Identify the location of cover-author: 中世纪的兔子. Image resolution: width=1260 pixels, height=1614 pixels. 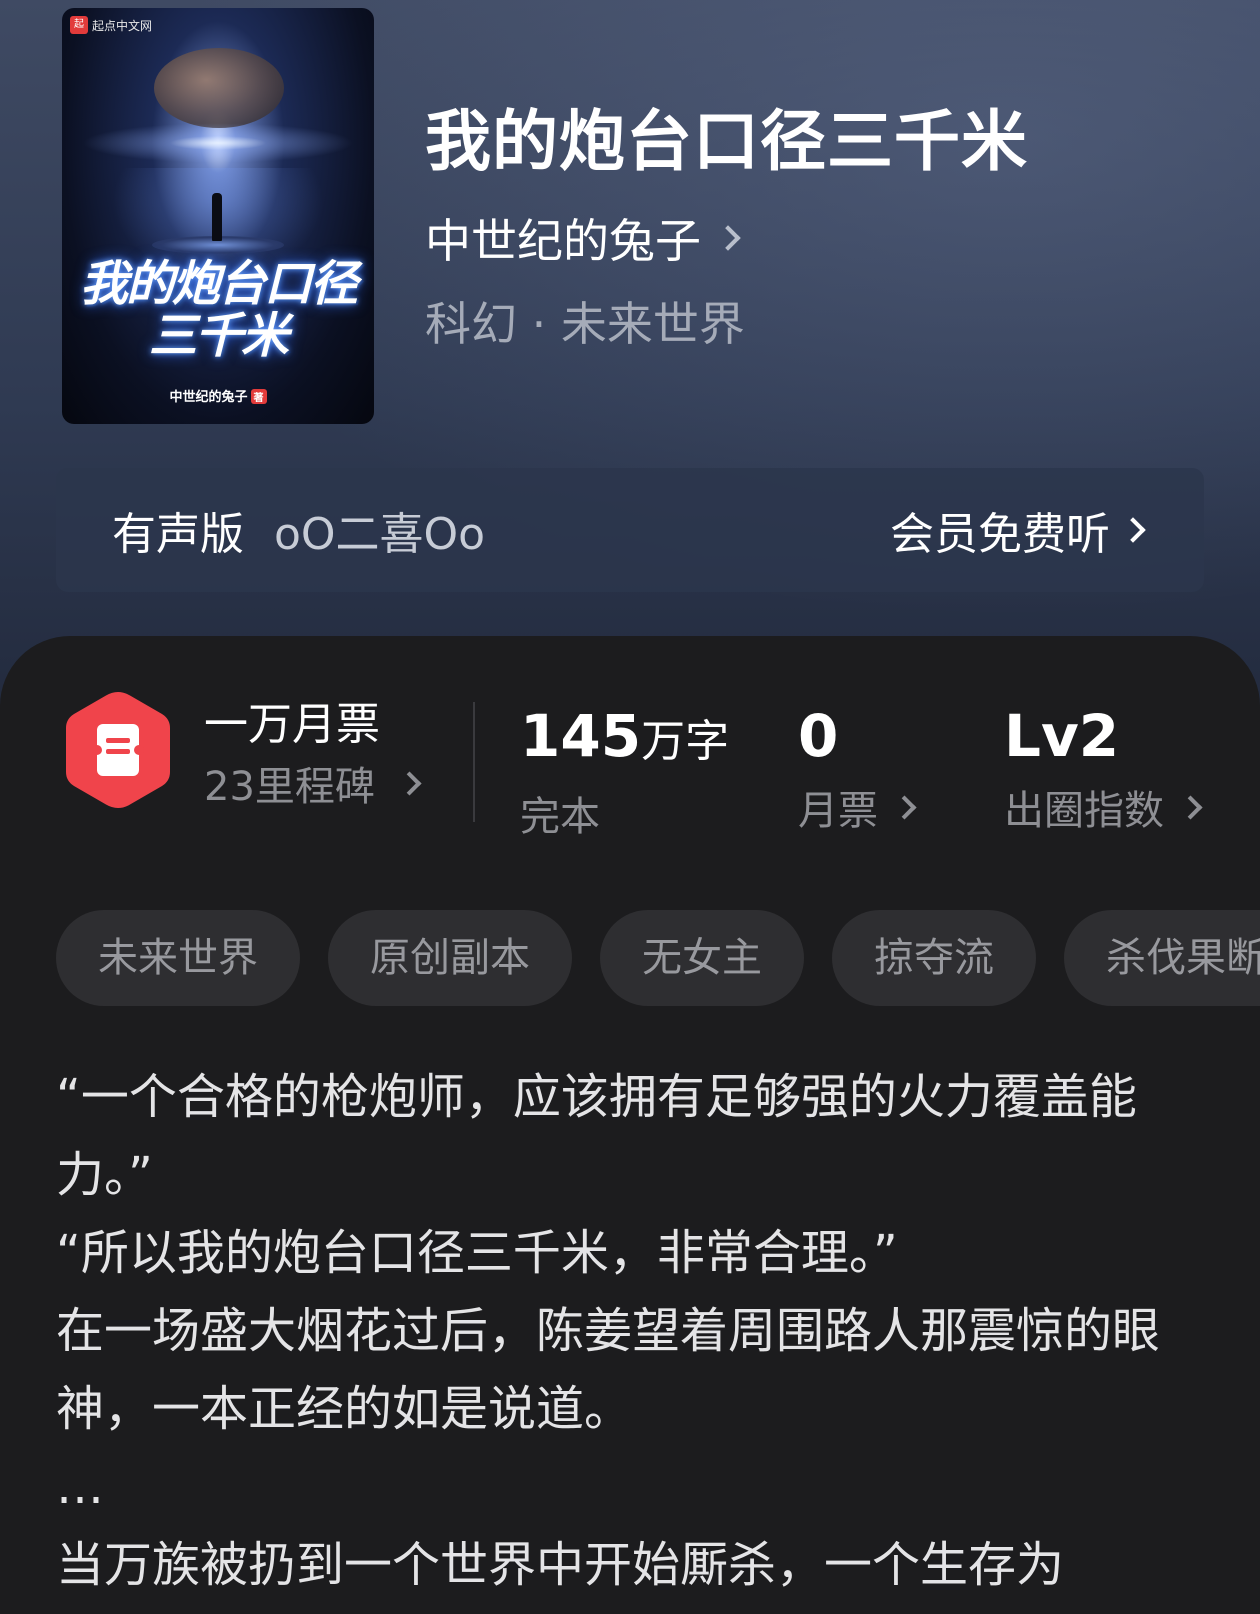
(208, 397).